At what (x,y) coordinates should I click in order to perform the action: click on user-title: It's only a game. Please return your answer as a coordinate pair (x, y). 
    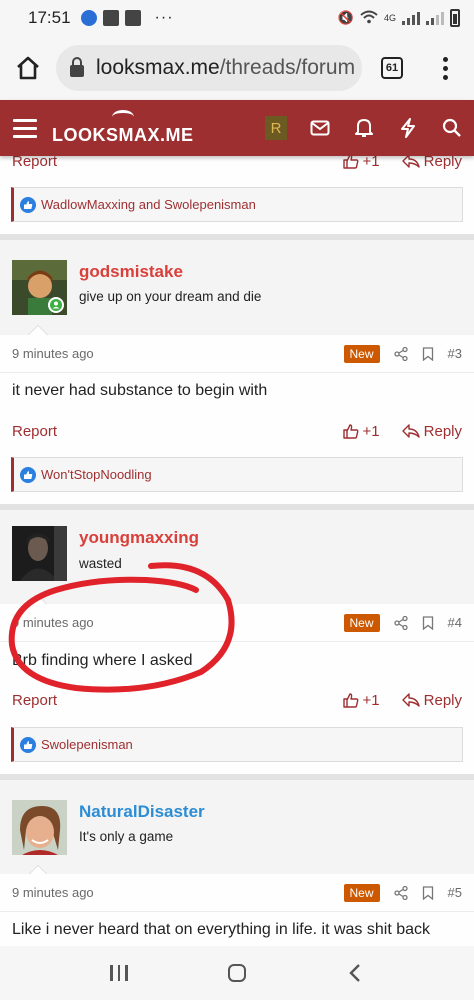
    Looking at the image, I should click on (126, 836).